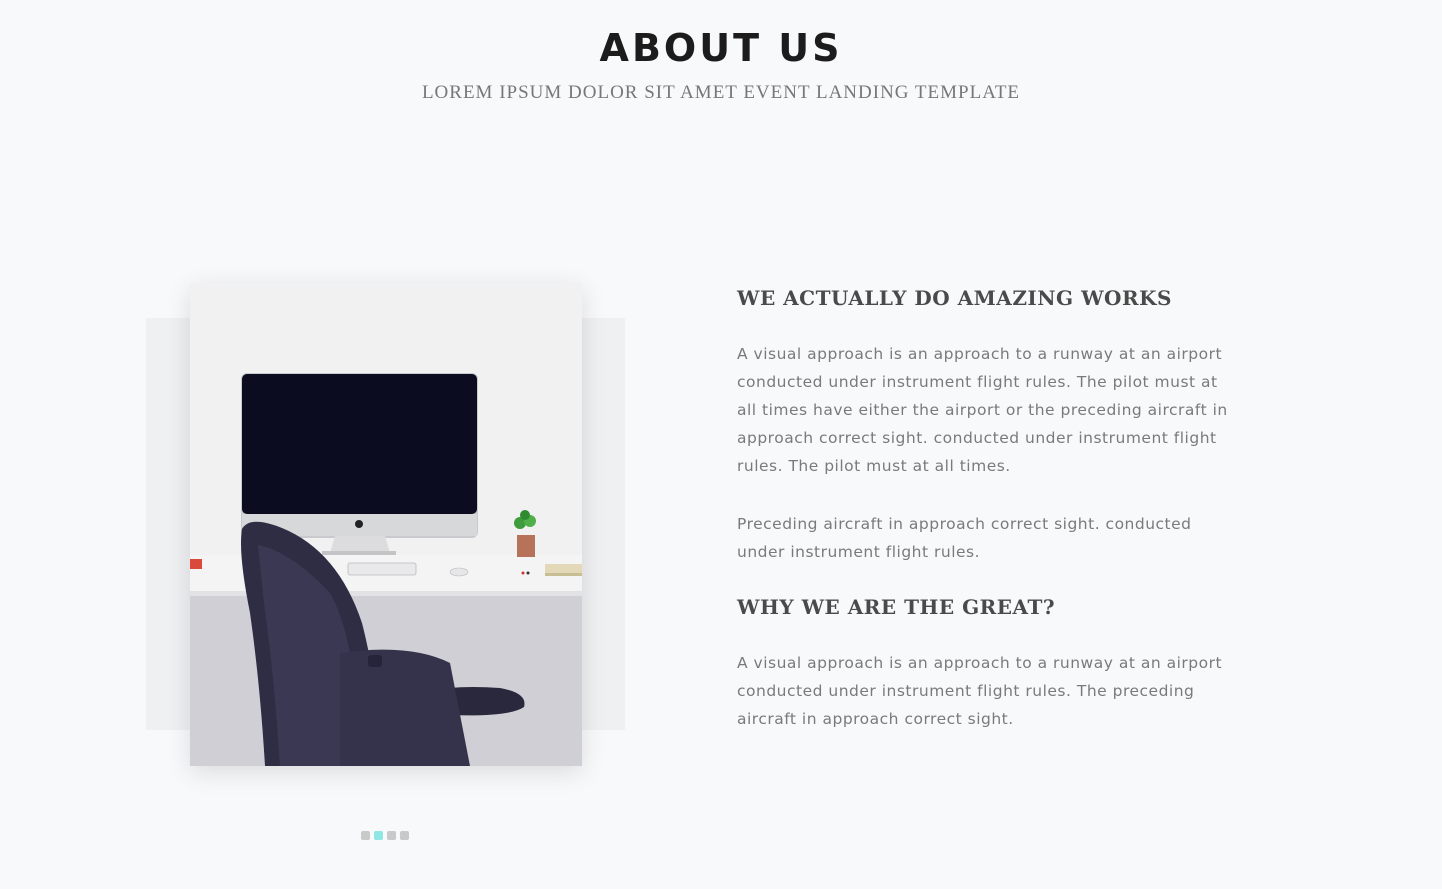 The height and width of the screenshot is (889, 1442). I want to click on slider-image, so click(386, 524).